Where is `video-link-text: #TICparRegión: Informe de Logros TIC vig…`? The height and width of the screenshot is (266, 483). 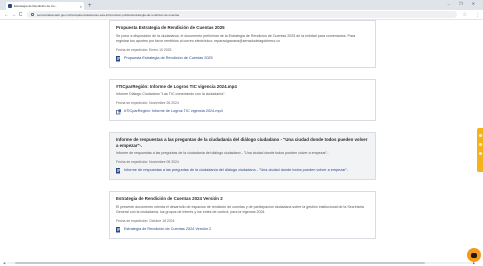
video-link-text: #TICparRegión: Informe de Logros TIC vig… is located at coordinates (173, 111).